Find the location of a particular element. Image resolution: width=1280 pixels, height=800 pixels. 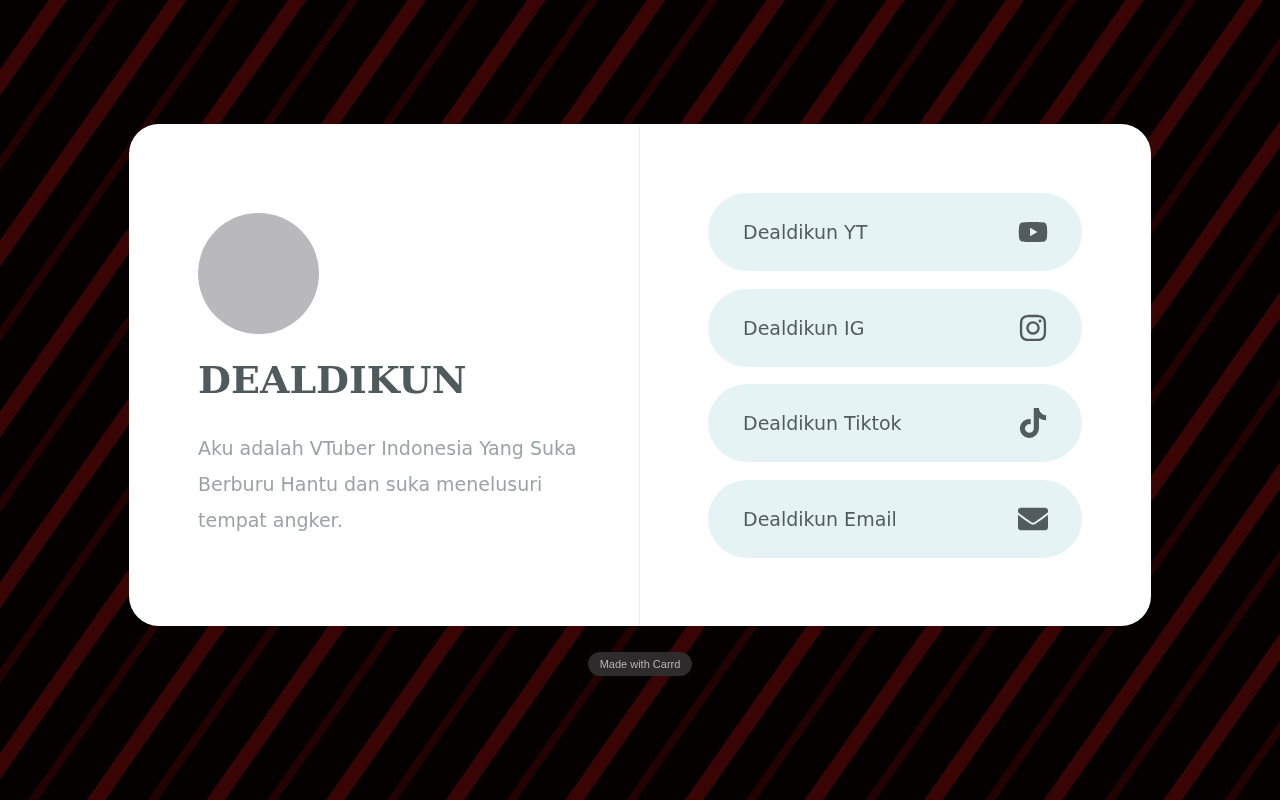

link-button: Dealdikun IG is located at coordinates (895, 327).